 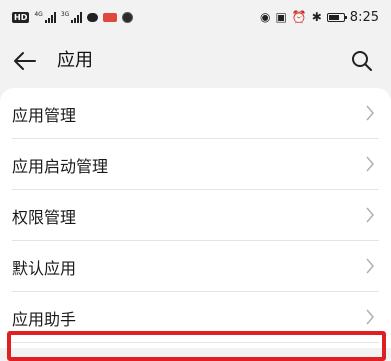 I want to click on search-button, so click(x=362, y=61).